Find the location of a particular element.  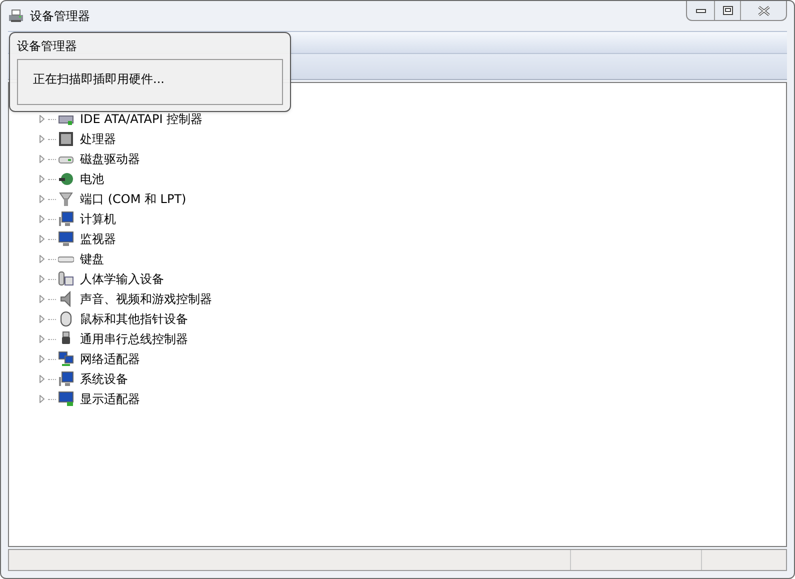

tree-item: 键盘 is located at coordinates (92, 259).